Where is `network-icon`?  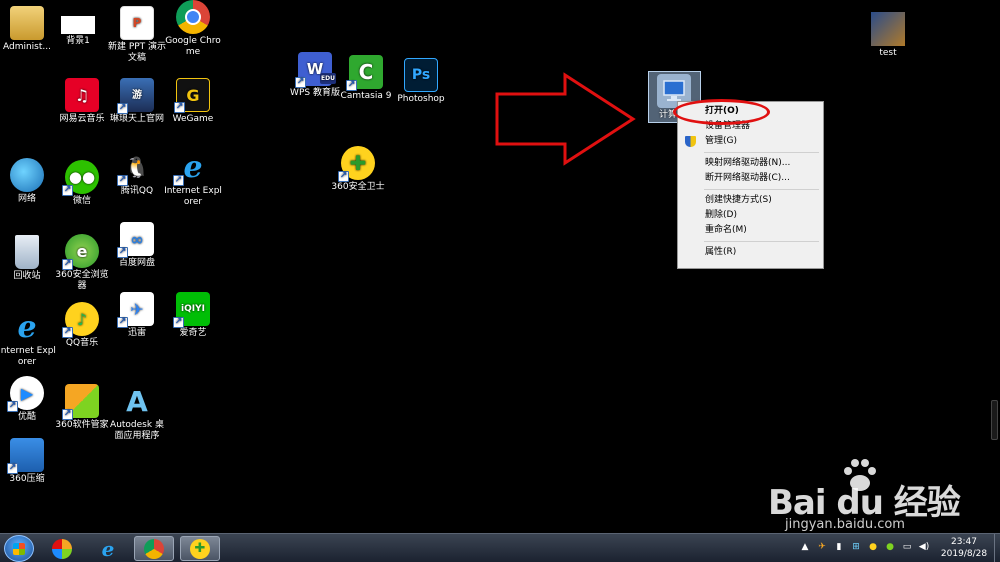 network-icon is located at coordinates (27, 175).